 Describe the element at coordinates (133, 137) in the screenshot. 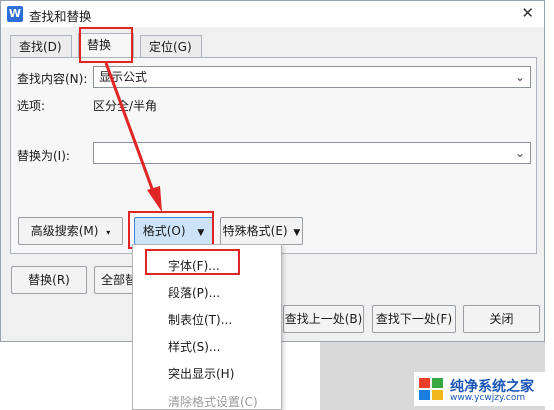

I see `annotation-arrow` at that location.